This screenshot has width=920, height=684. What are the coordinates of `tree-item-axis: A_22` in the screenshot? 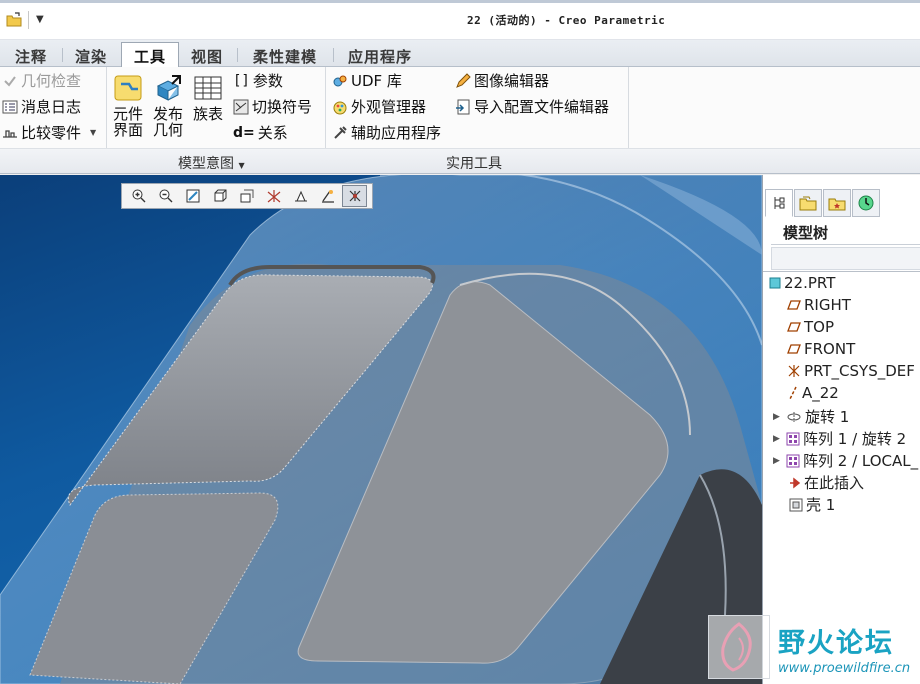 It's located at (813, 393).